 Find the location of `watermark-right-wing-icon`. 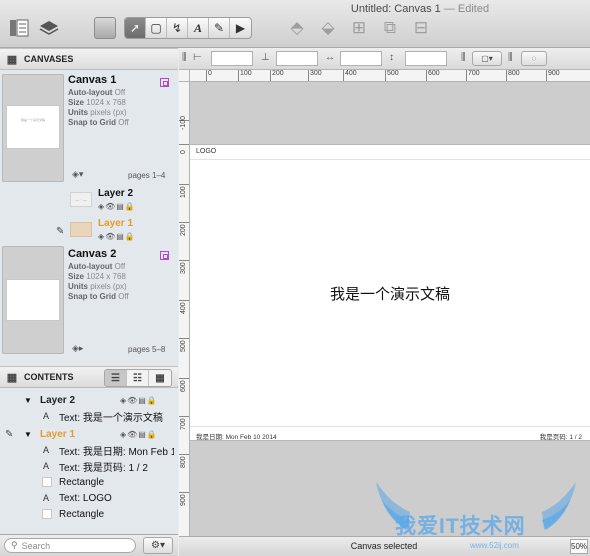

watermark-right-wing-icon is located at coordinates (559, 506).